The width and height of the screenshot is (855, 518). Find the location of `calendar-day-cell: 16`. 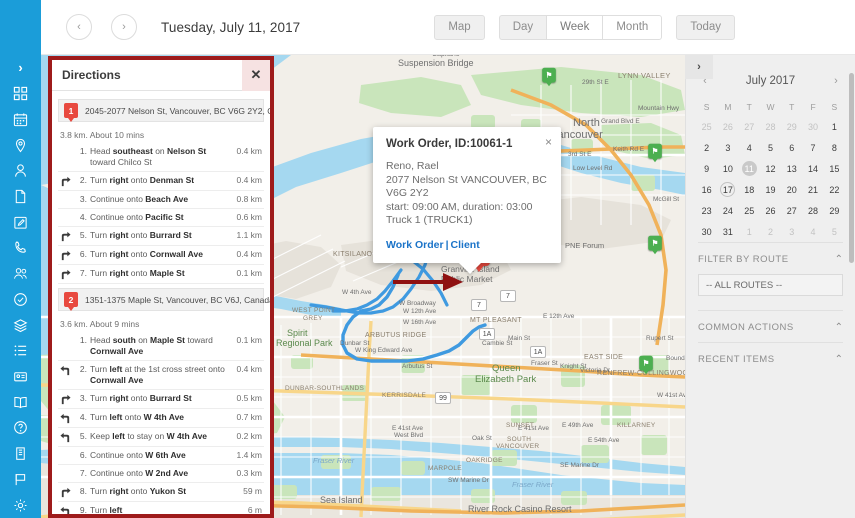

calendar-day-cell: 16 is located at coordinates (706, 189).